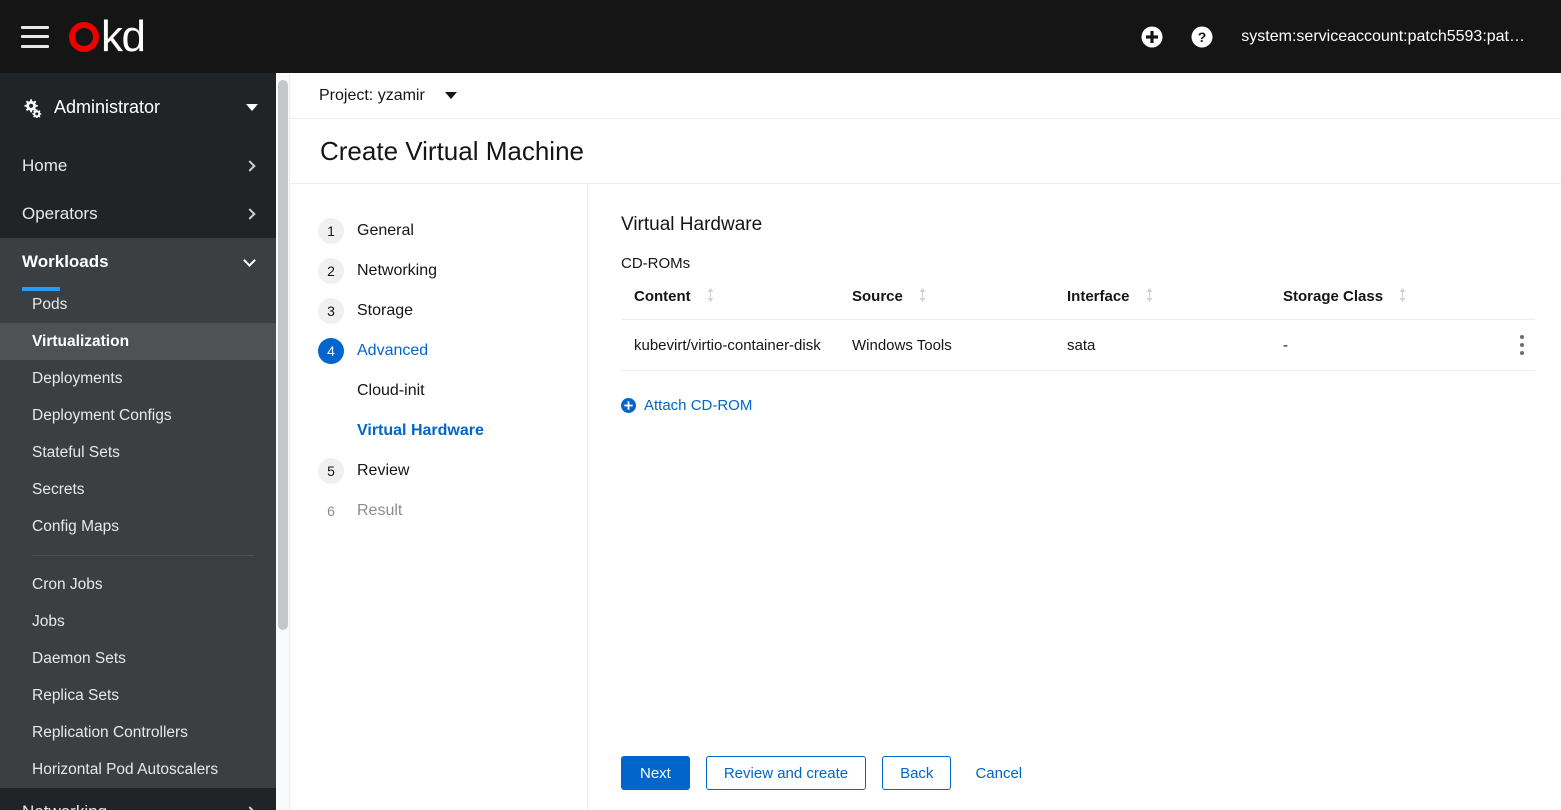 The height and width of the screenshot is (810, 1561). Describe the element at coordinates (380, 510) in the screenshot. I see `wizard-step-result-label: Result` at that location.